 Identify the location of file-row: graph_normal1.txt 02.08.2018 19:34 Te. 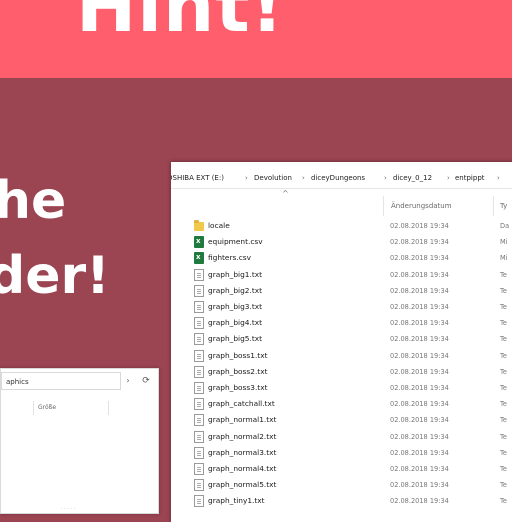
(341, 420).